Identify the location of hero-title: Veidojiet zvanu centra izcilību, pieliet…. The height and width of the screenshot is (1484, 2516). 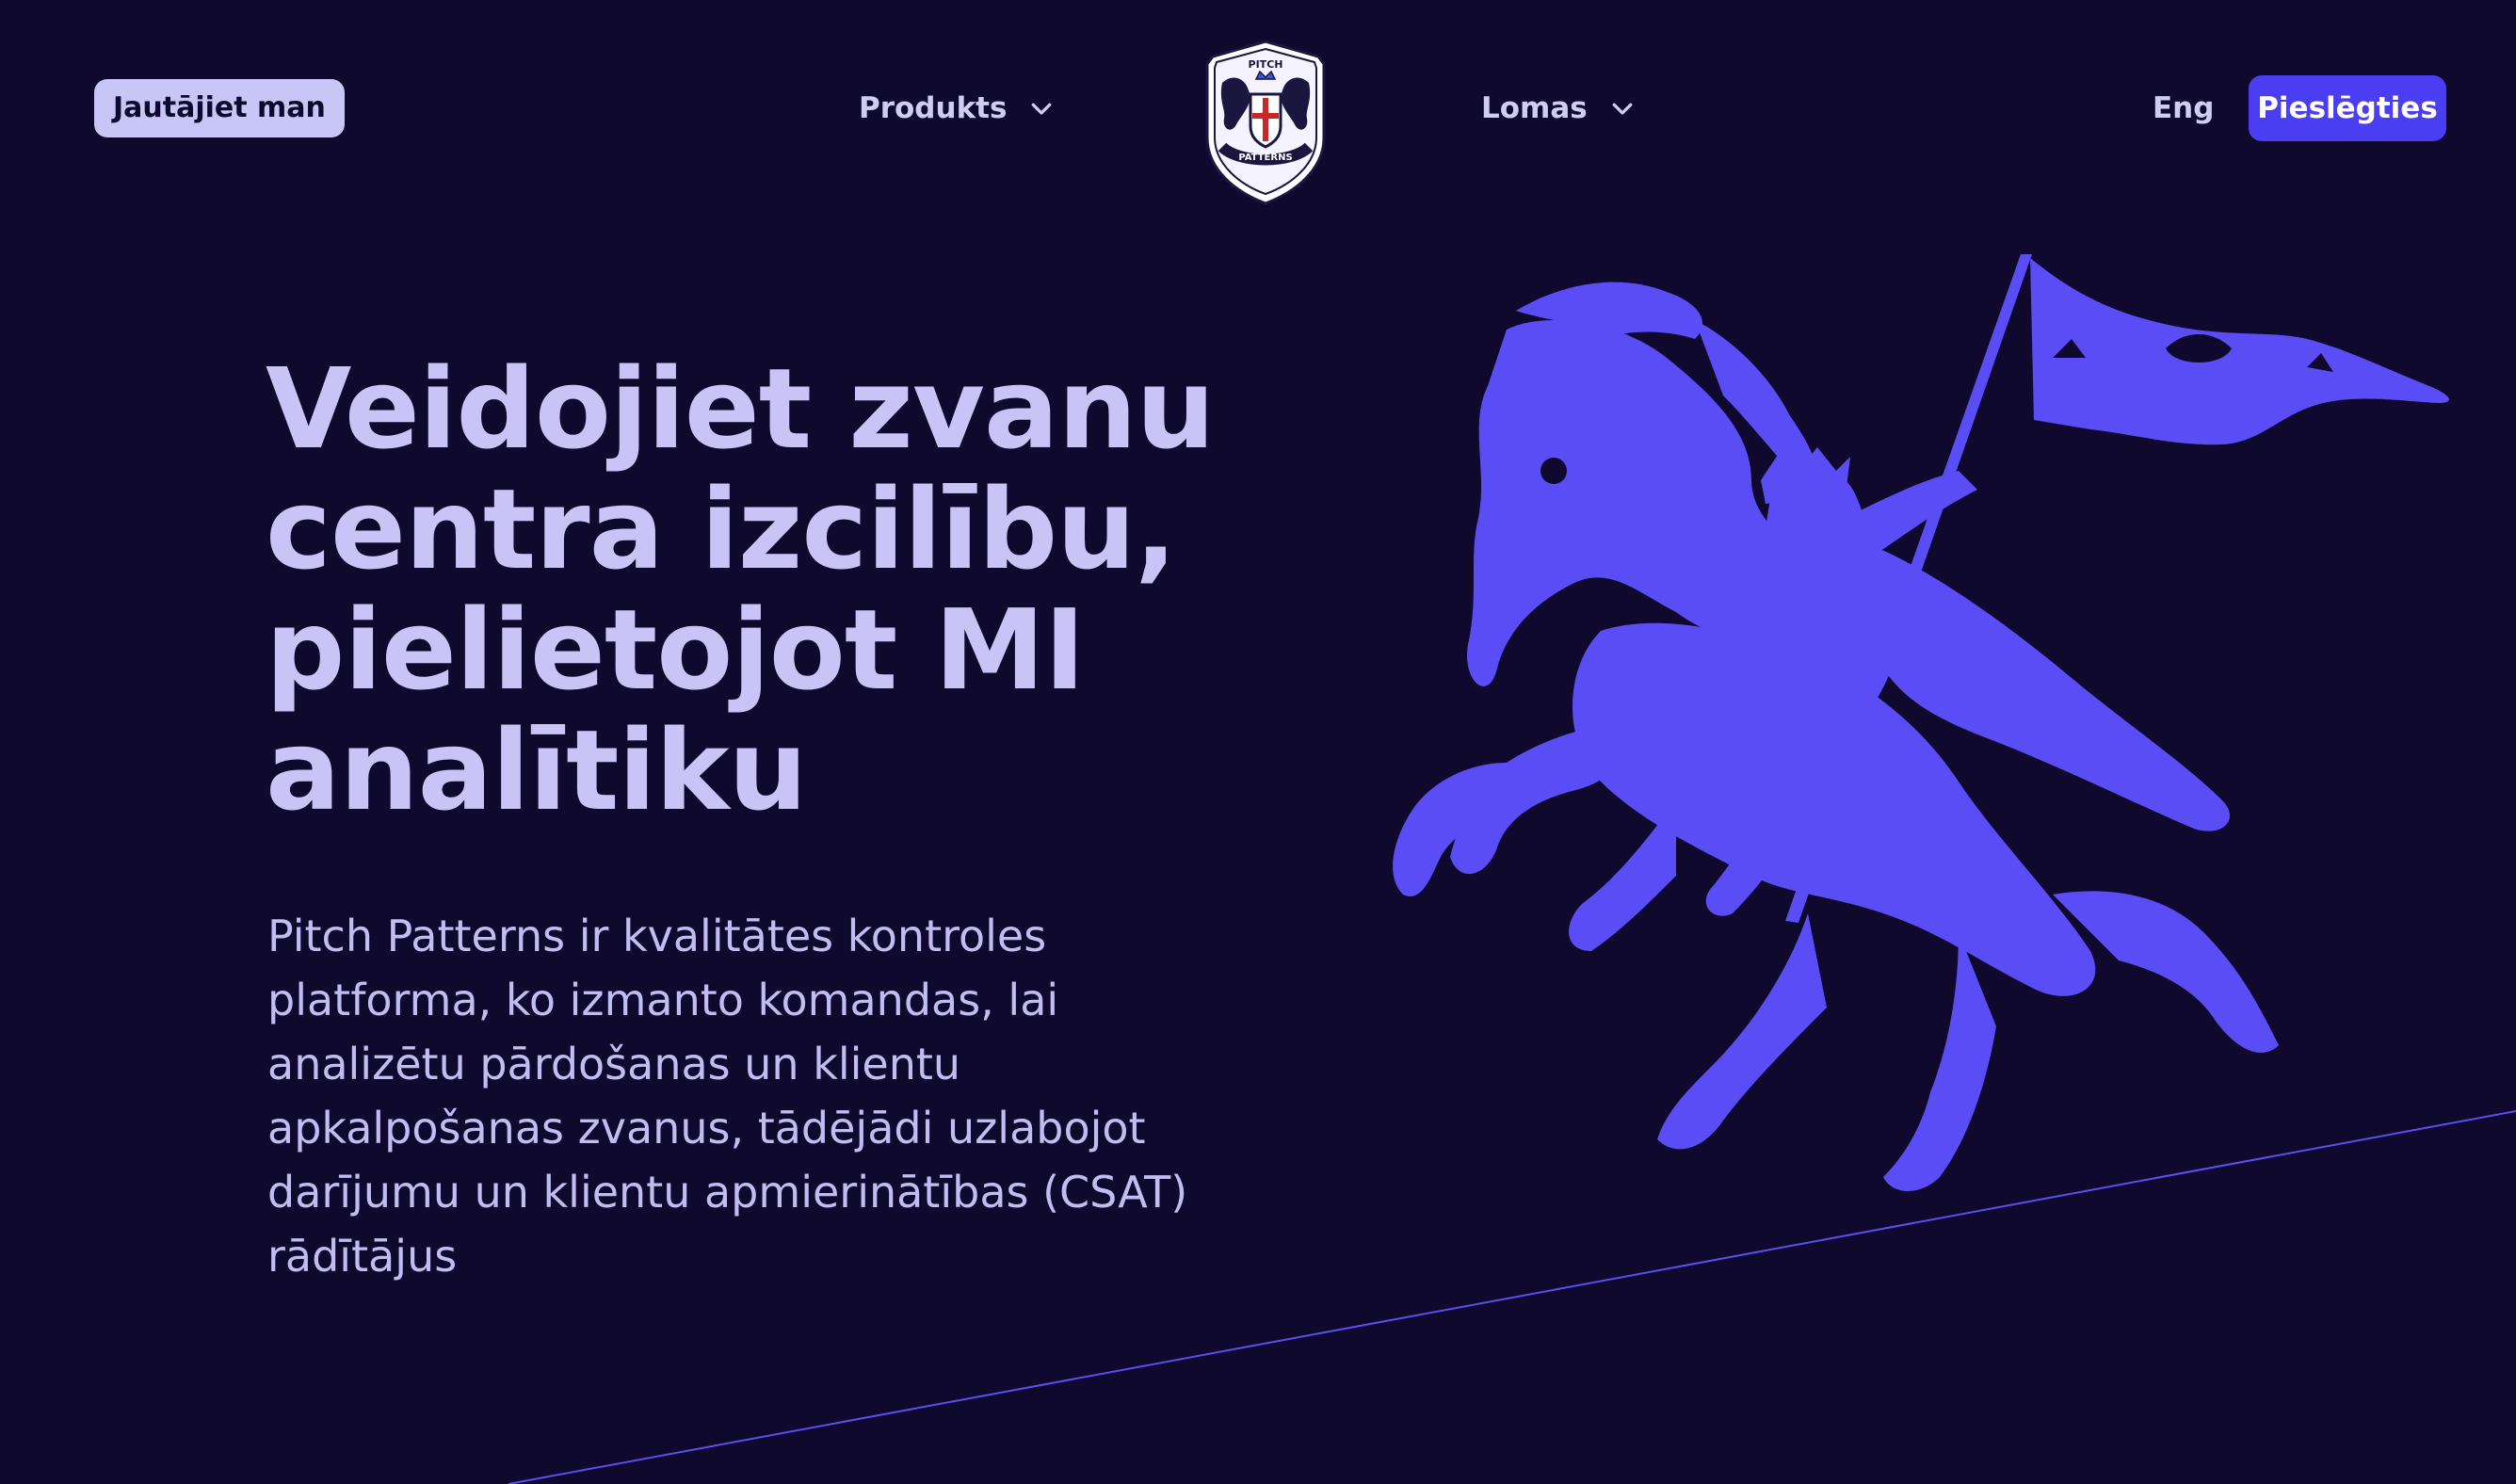
(793, 590).